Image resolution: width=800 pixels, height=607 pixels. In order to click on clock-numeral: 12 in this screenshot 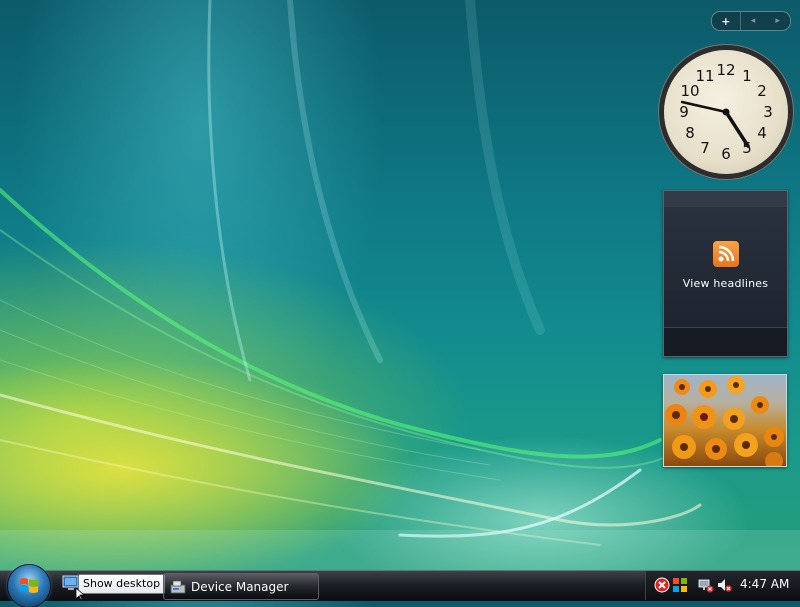, I will do `click(725, 70)`.